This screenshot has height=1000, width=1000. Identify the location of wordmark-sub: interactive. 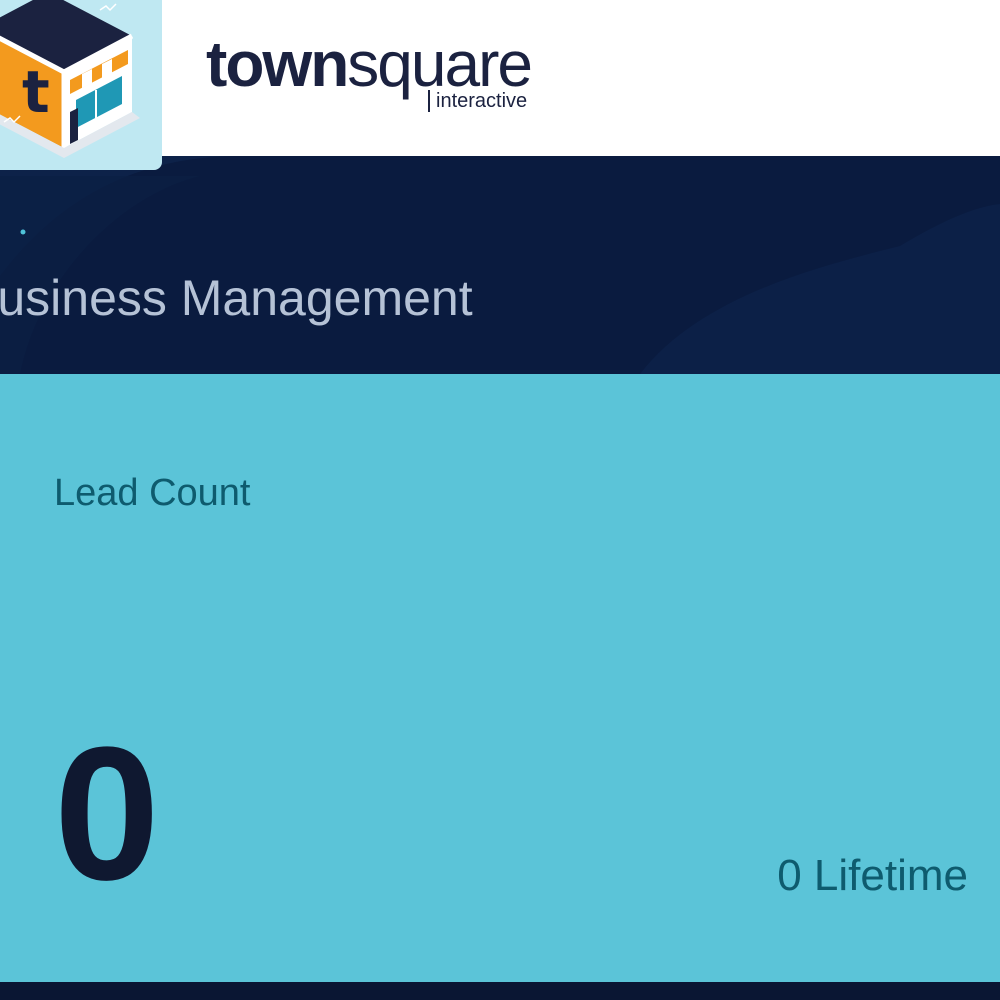
(477, 101).